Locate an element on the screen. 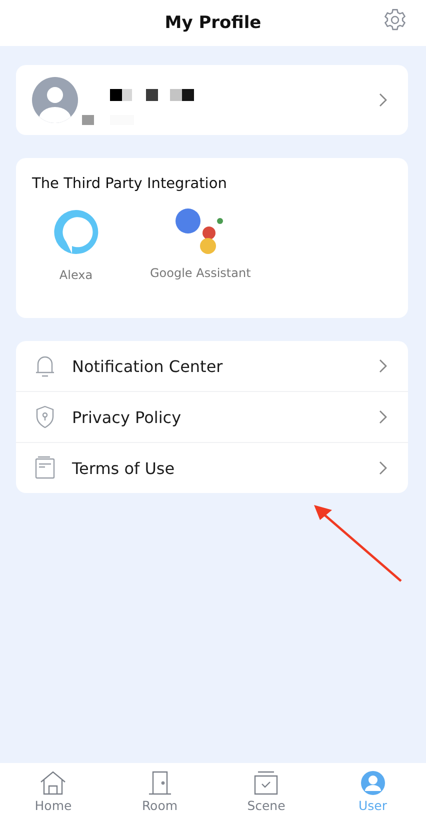  colored-dots-icon is located at coordinates (200, 231).